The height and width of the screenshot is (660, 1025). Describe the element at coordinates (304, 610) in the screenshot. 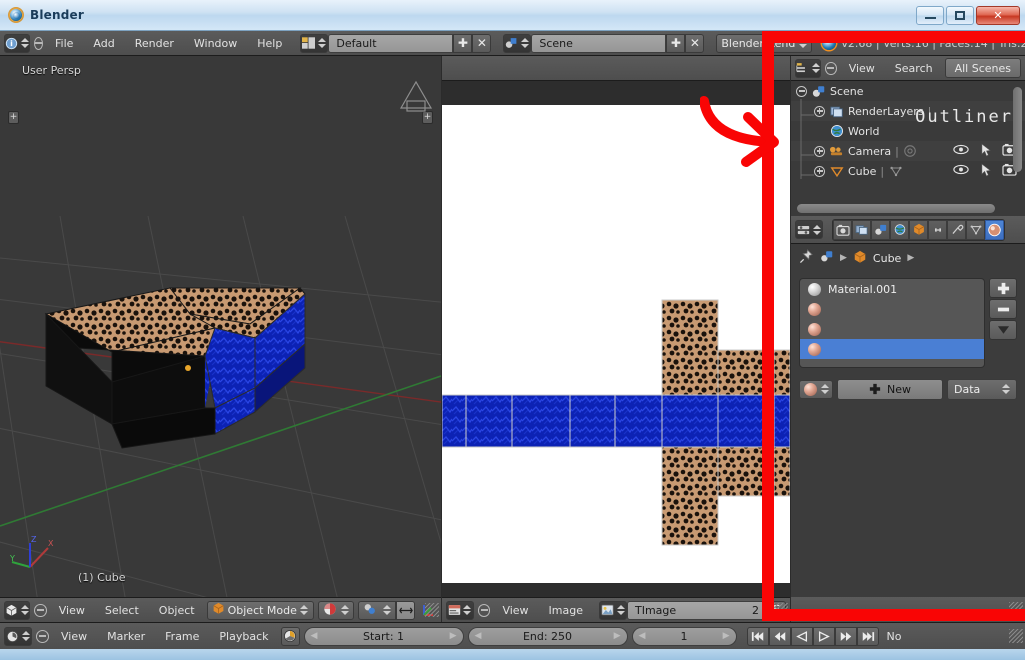

I see `interaction-mode-arrows` at that location.